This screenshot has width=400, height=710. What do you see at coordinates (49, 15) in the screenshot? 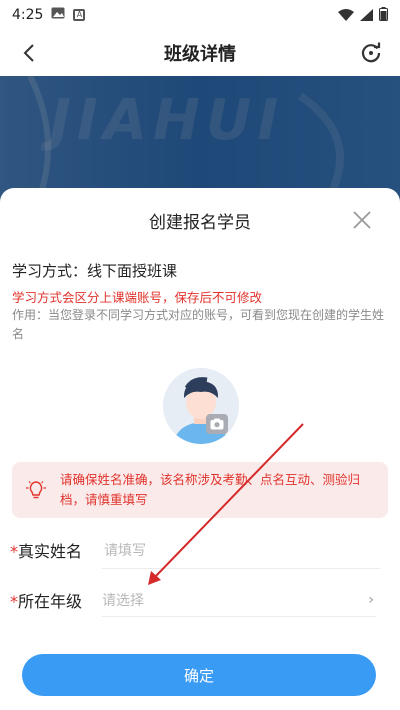
I see `status-left: 4:25 A` at bounding box center [49, 15].